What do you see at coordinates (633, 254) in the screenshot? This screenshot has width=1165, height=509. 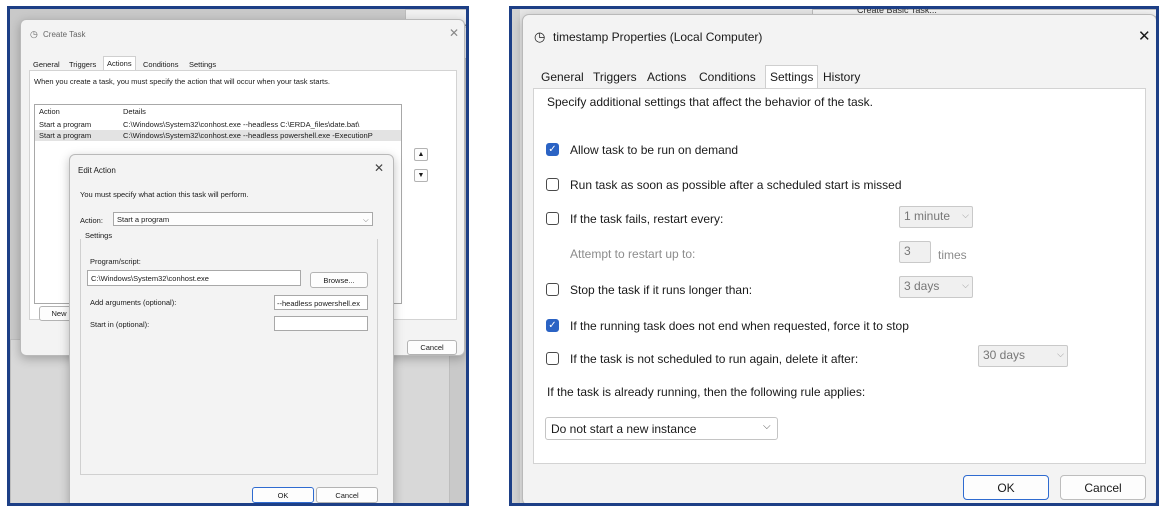 I see `attempt-label: Attempt to restart up to:` at bounding box center [633, 254].